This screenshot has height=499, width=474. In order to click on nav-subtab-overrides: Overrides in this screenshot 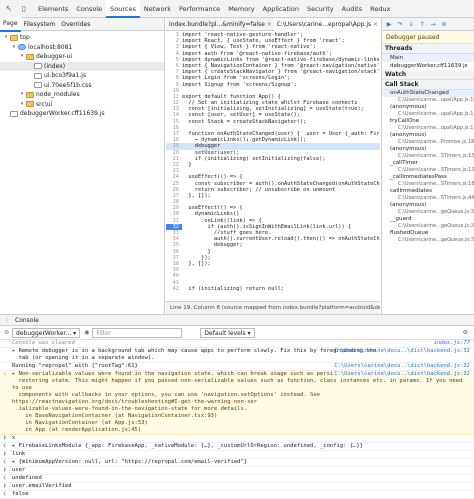, I will do `click(75, 24)`.